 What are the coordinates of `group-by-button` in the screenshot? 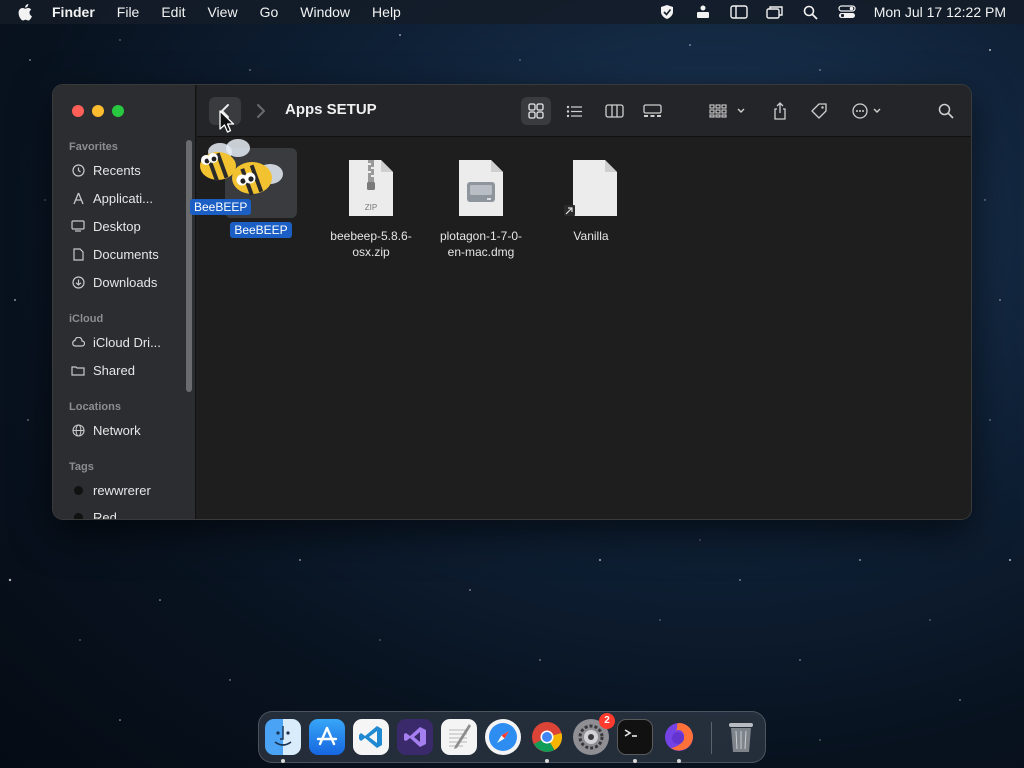 It's located at (729, 111).